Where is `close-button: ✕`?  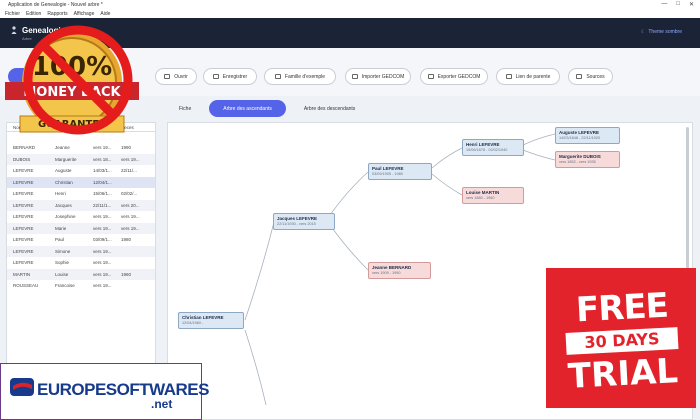
close-button: ✕ is located at coordinates (691, 4).